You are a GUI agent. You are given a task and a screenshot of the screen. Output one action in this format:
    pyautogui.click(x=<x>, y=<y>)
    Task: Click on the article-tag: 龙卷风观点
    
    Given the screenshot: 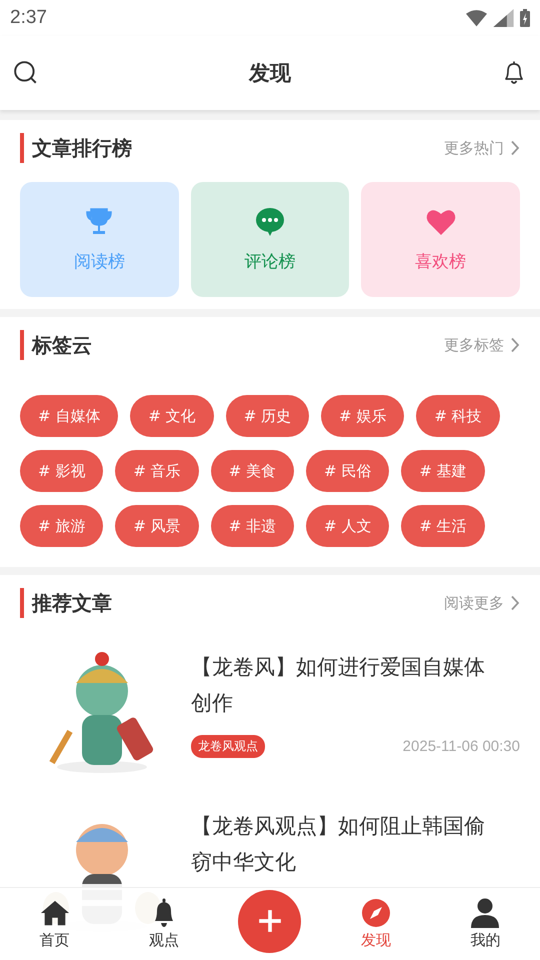 What is the action you would take?
    pyautogui.click(x=228, y=746)
    